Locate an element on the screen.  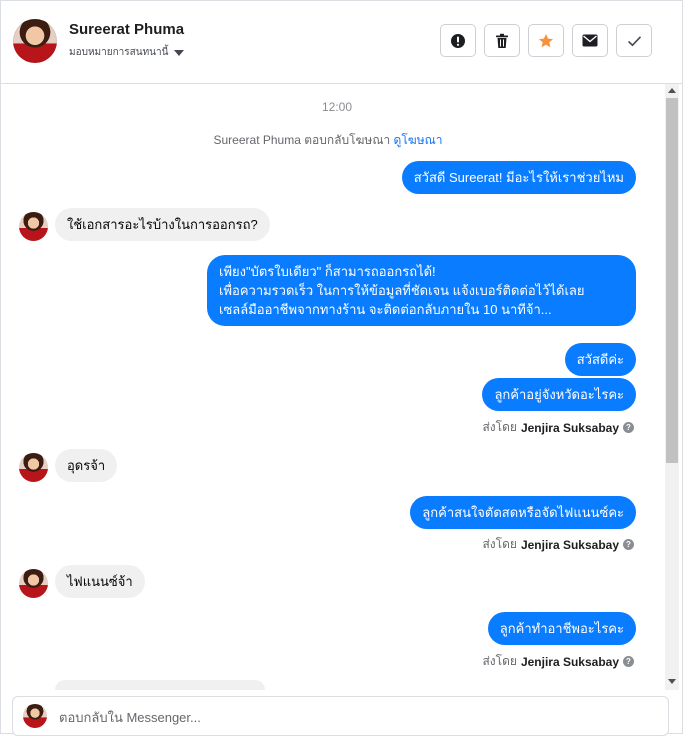
header-actions is located at coordinates (546, 40).